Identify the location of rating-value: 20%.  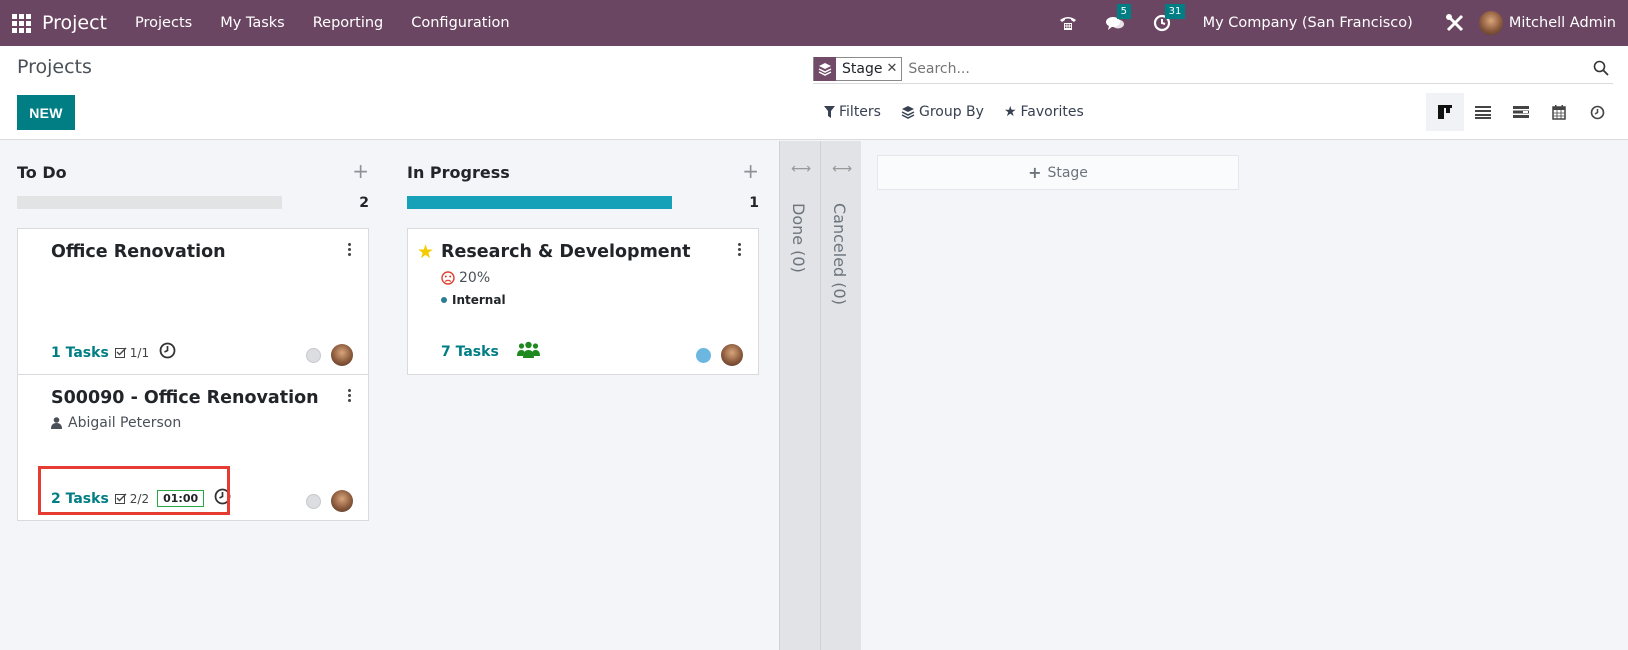
(475, 278).